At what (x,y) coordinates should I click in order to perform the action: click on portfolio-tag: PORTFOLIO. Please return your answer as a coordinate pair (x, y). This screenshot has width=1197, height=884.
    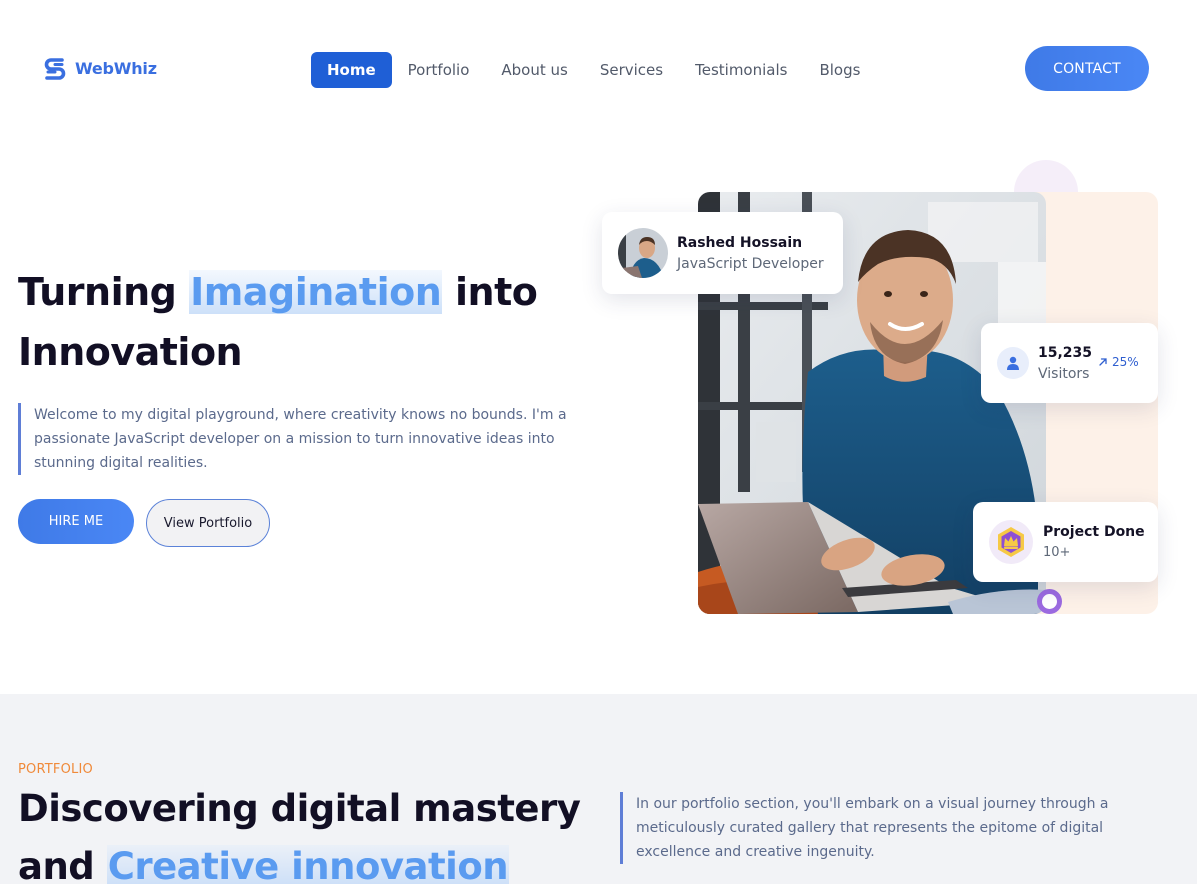
    Looking at the image, I should click on (55, 769).